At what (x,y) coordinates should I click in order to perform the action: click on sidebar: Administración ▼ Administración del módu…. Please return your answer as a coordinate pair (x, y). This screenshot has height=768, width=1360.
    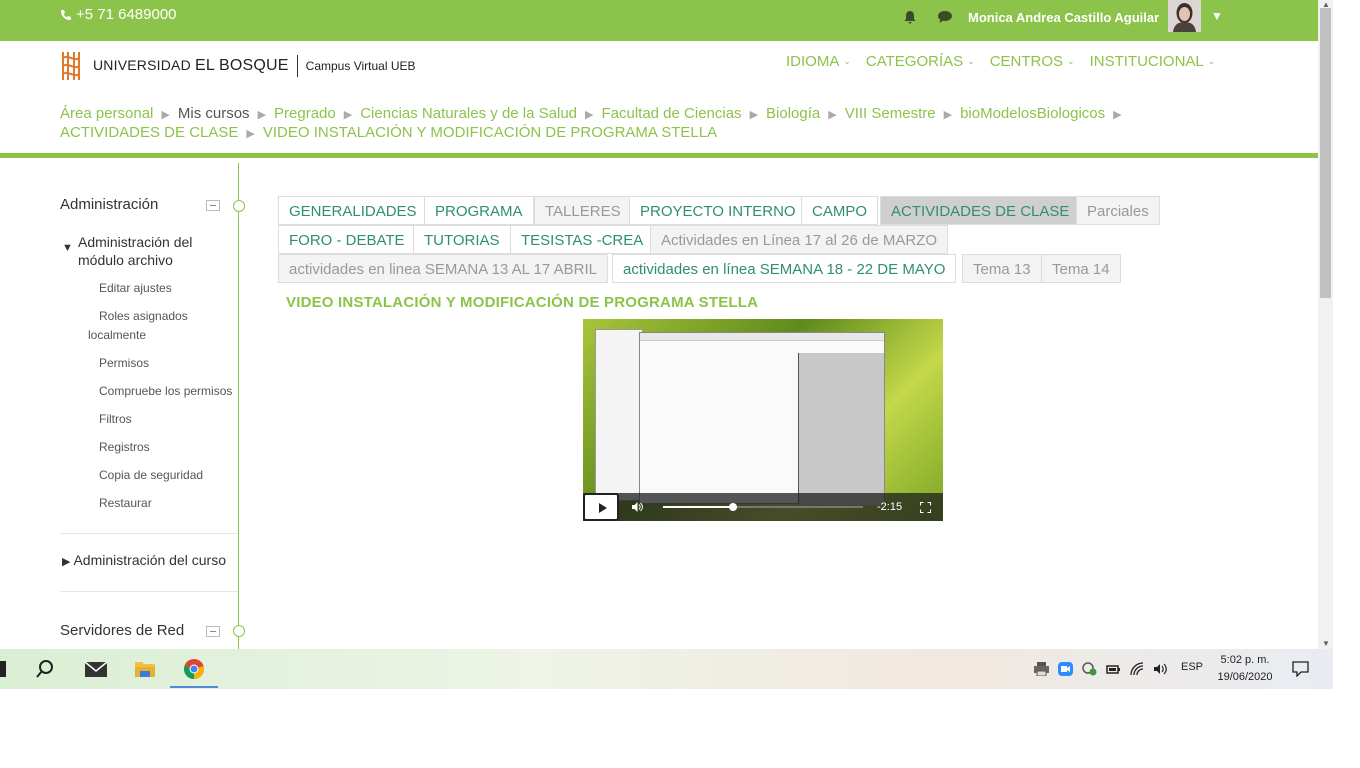
    Looking at the image, I should click on (122, 406).